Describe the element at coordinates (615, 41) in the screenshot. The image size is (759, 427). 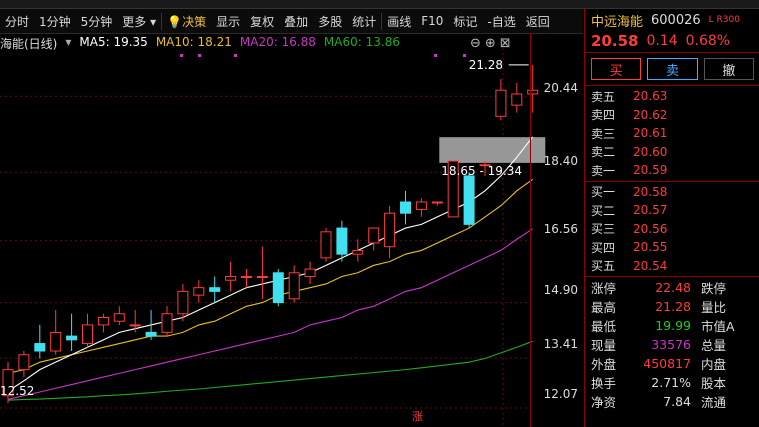
I see `last-price: 20.58` at that location.